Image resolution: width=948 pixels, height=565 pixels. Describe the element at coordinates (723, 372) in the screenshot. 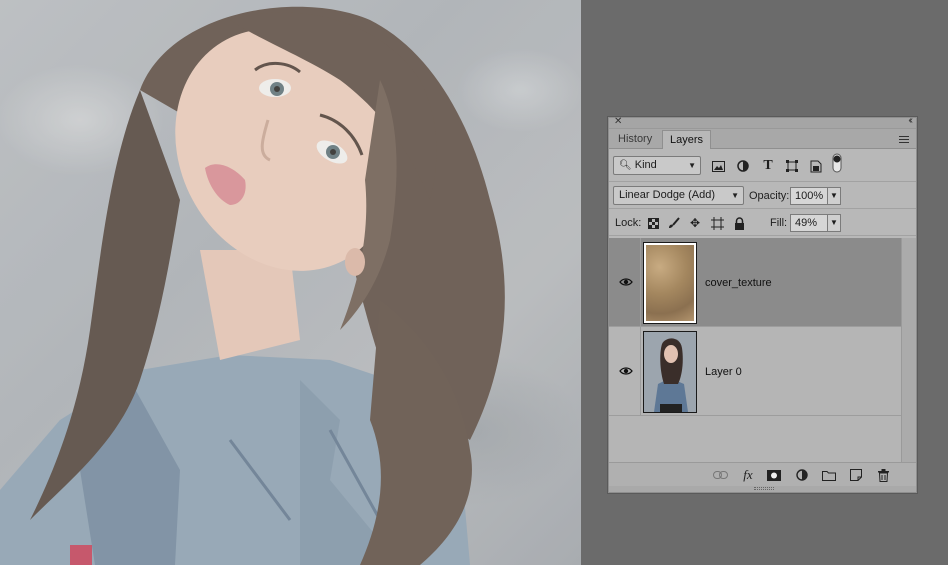

I see `layer-name: Layer 0` at that location.